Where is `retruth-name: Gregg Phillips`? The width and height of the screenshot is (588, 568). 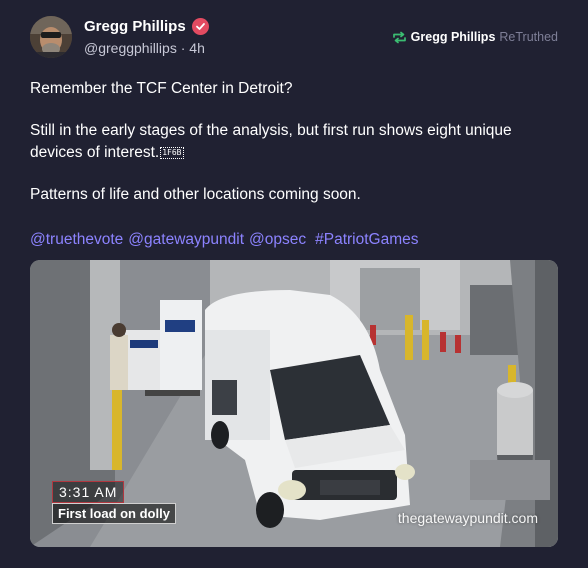
retruth-name: Gregg Phillips is located at coordinates (453, 37).